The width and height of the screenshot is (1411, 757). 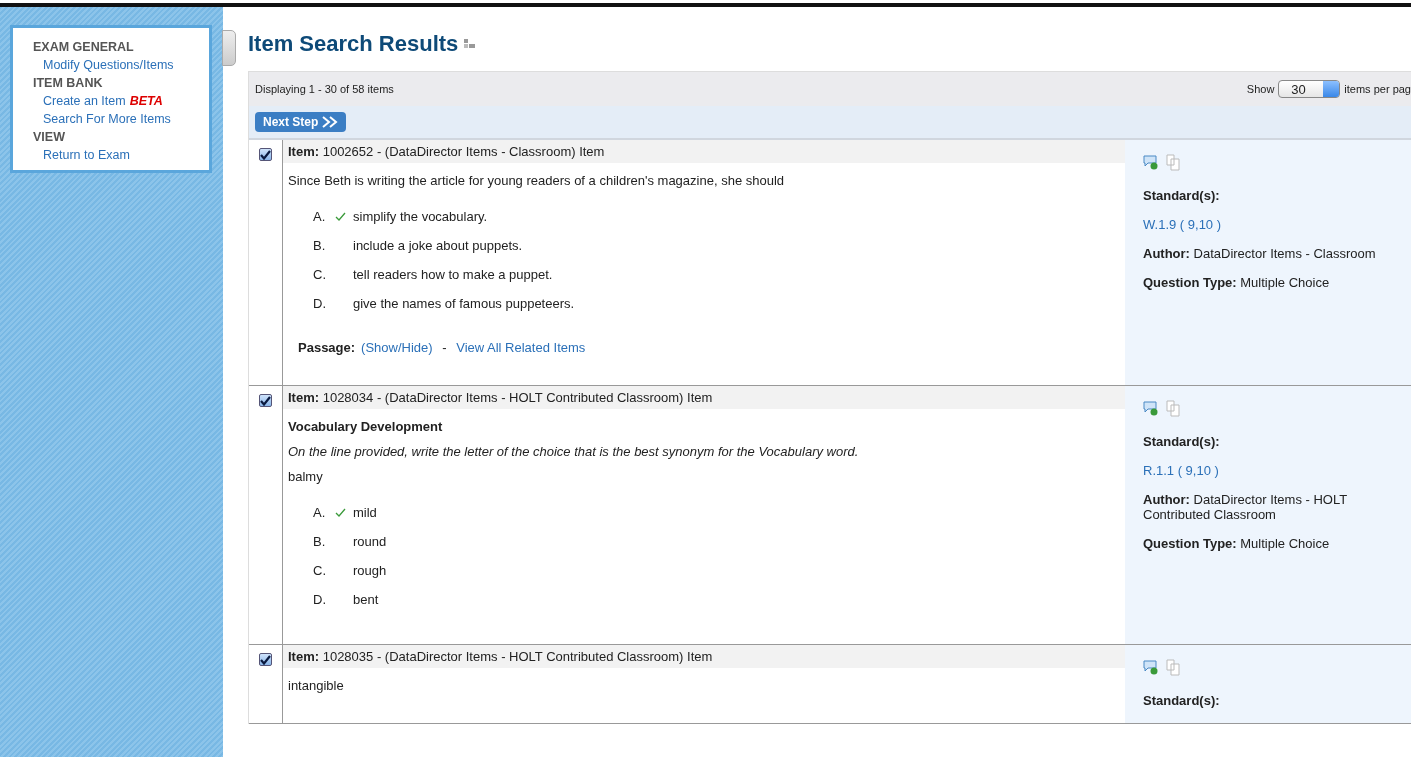 I want to click on related-items-link: View All Related Items, so click(x=521, y=347).